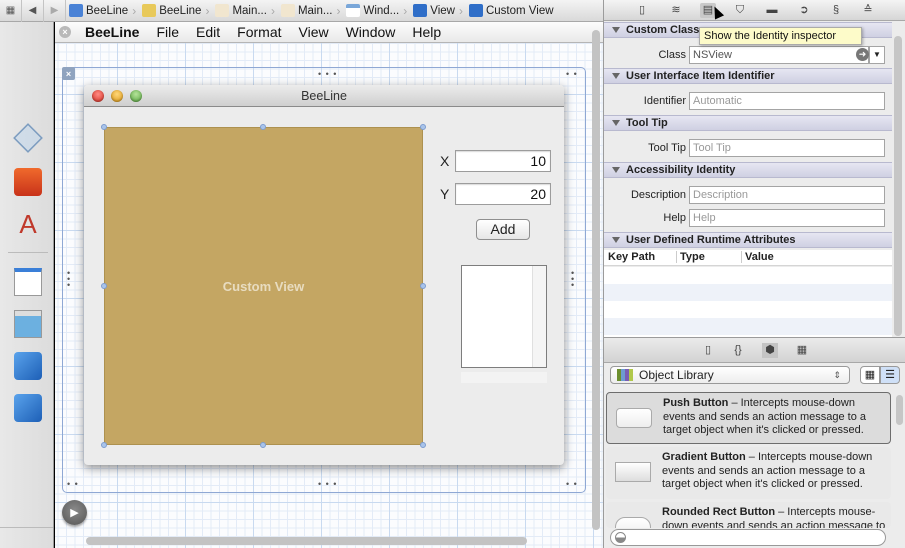  I want to click on close-button, so click(98, 96).